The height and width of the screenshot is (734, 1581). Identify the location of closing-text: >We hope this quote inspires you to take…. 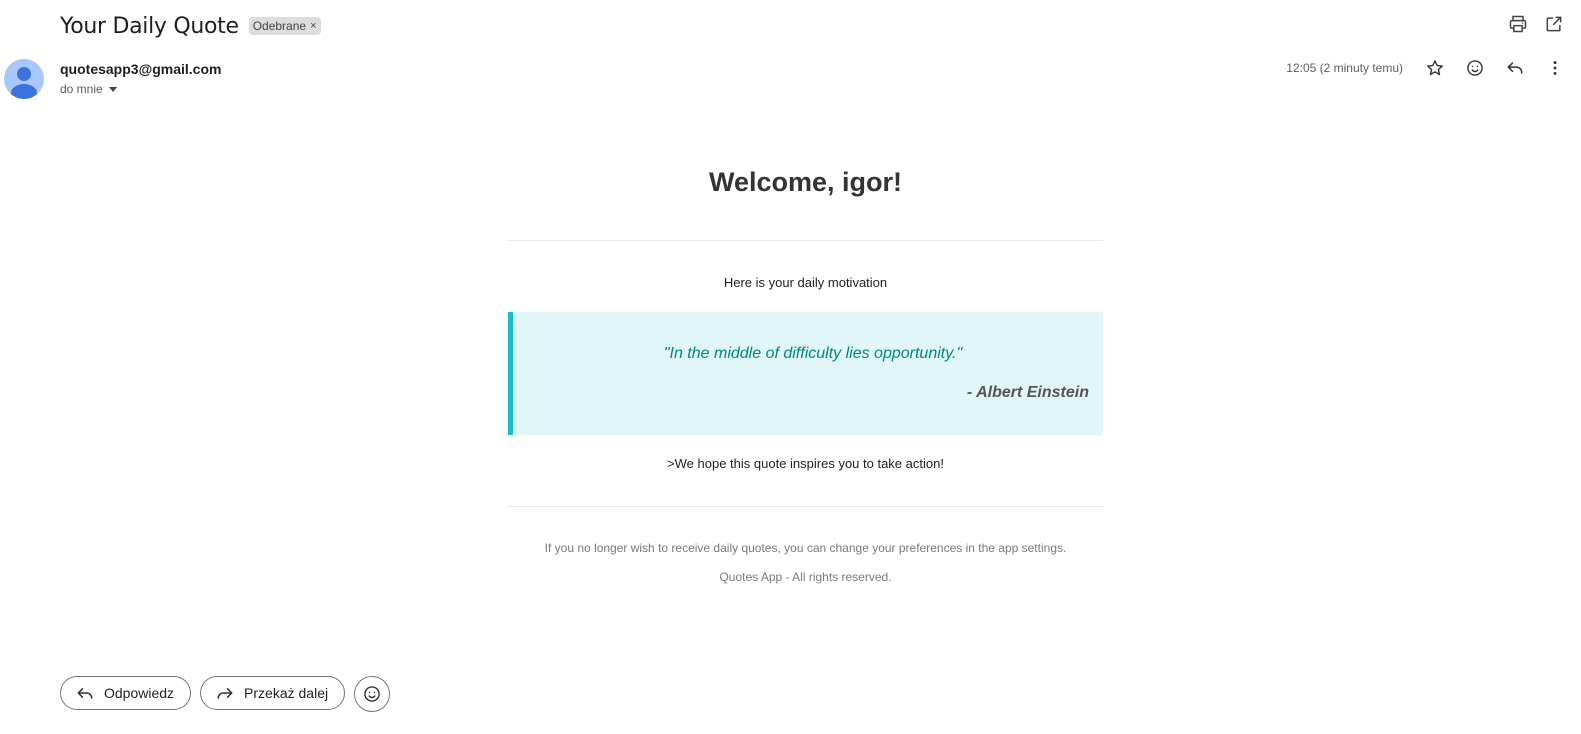
(805, 463).